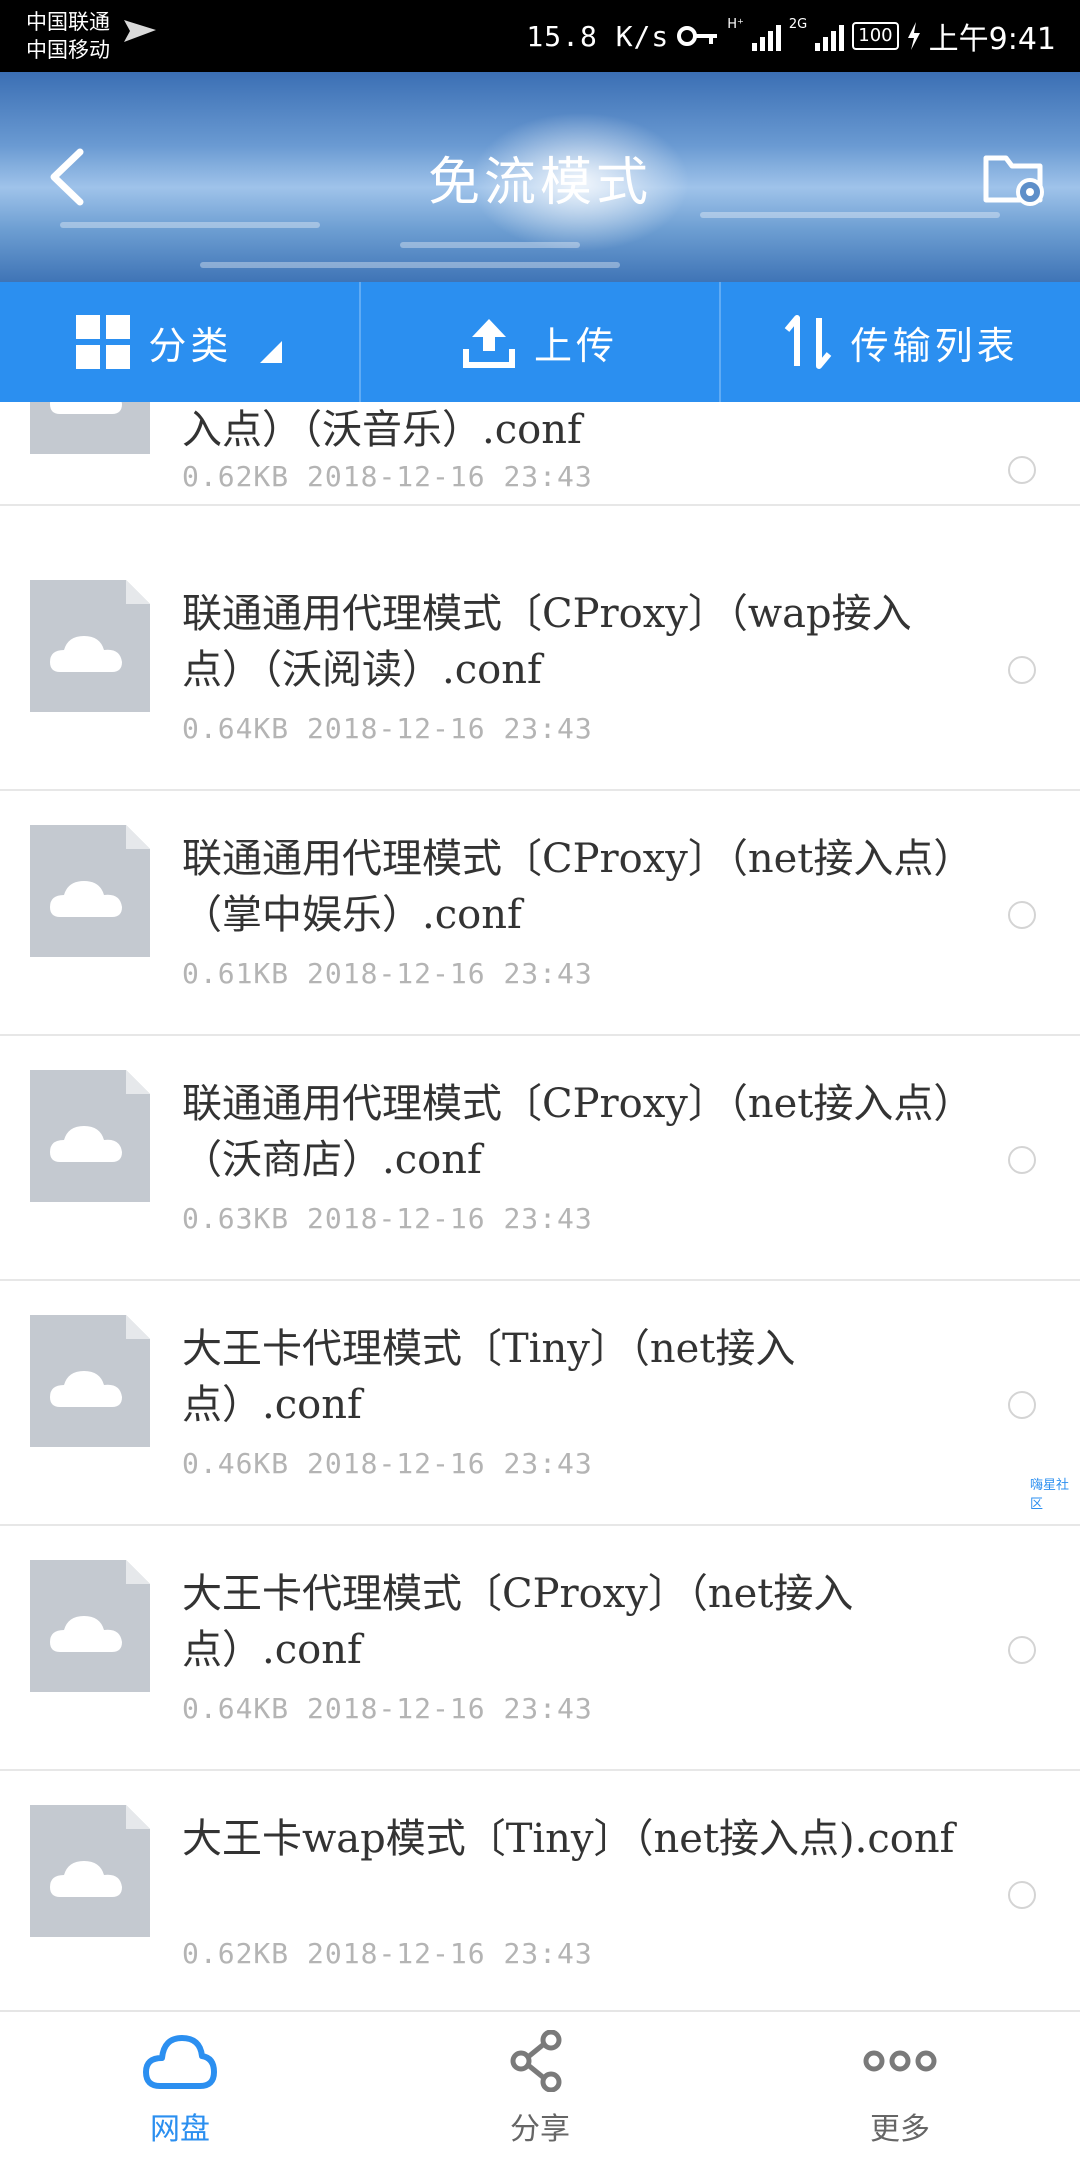  I want to click on file-name: 联通通用代理模式〔CProxy〕（net接入点）（掌中娱乐）.conf, so click(568, 887).